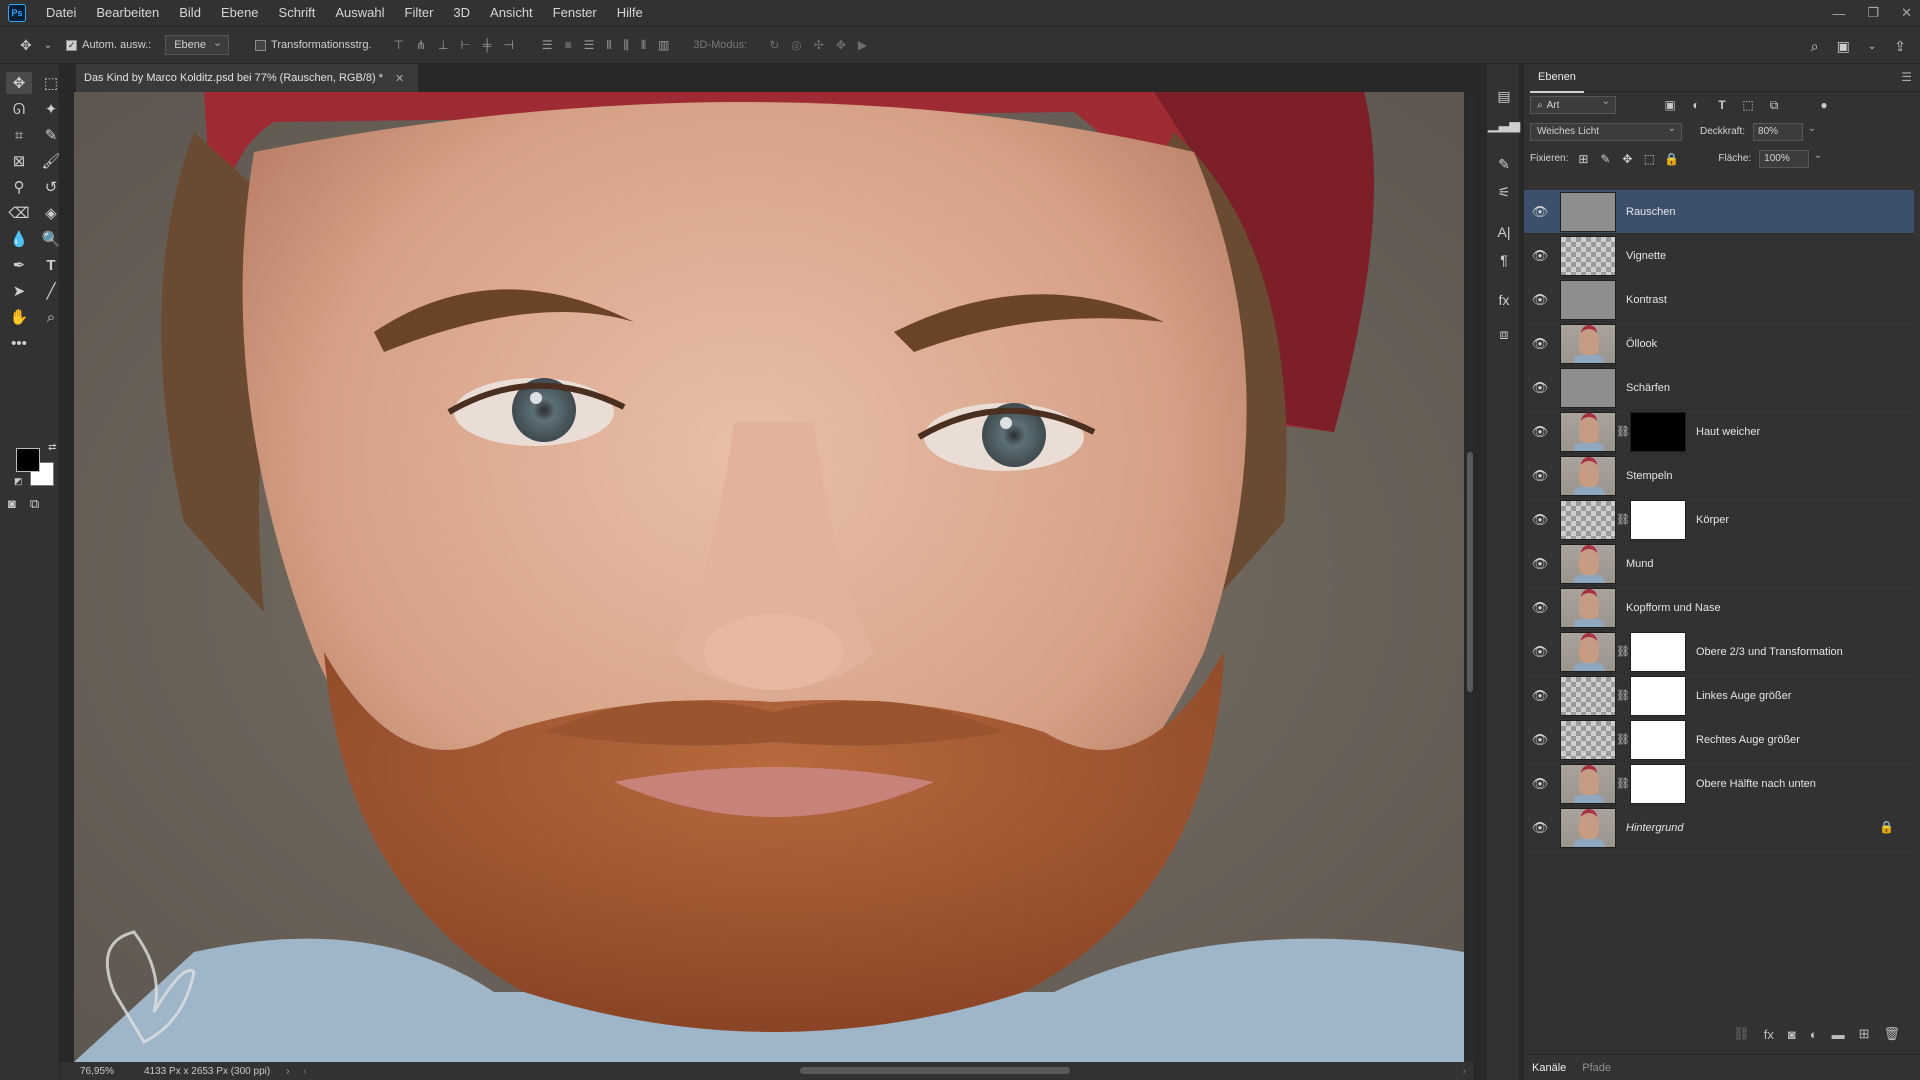 The image size is (1920, 1080). What do you see at coordinates (1790, 158) in the screenshot?
I see `fill-input: 100%` at bounding box center [1790, 158].